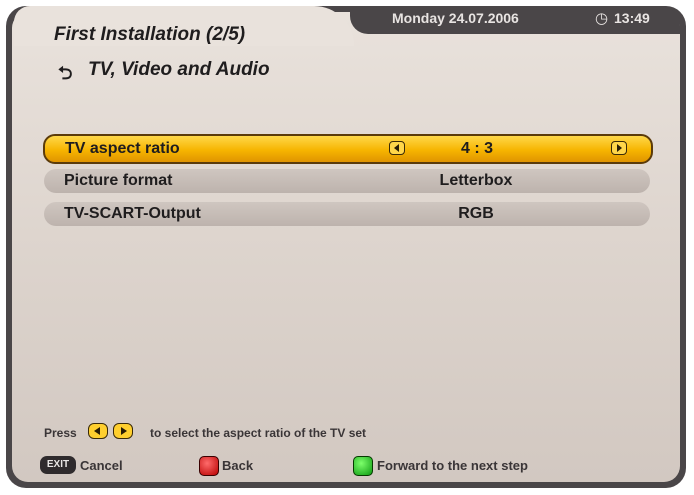 The image size is (694, 495). What do you see at coordinates (363, 466) in the screenshot?
I see `green-key-icon` at bounding box center [363, 466].